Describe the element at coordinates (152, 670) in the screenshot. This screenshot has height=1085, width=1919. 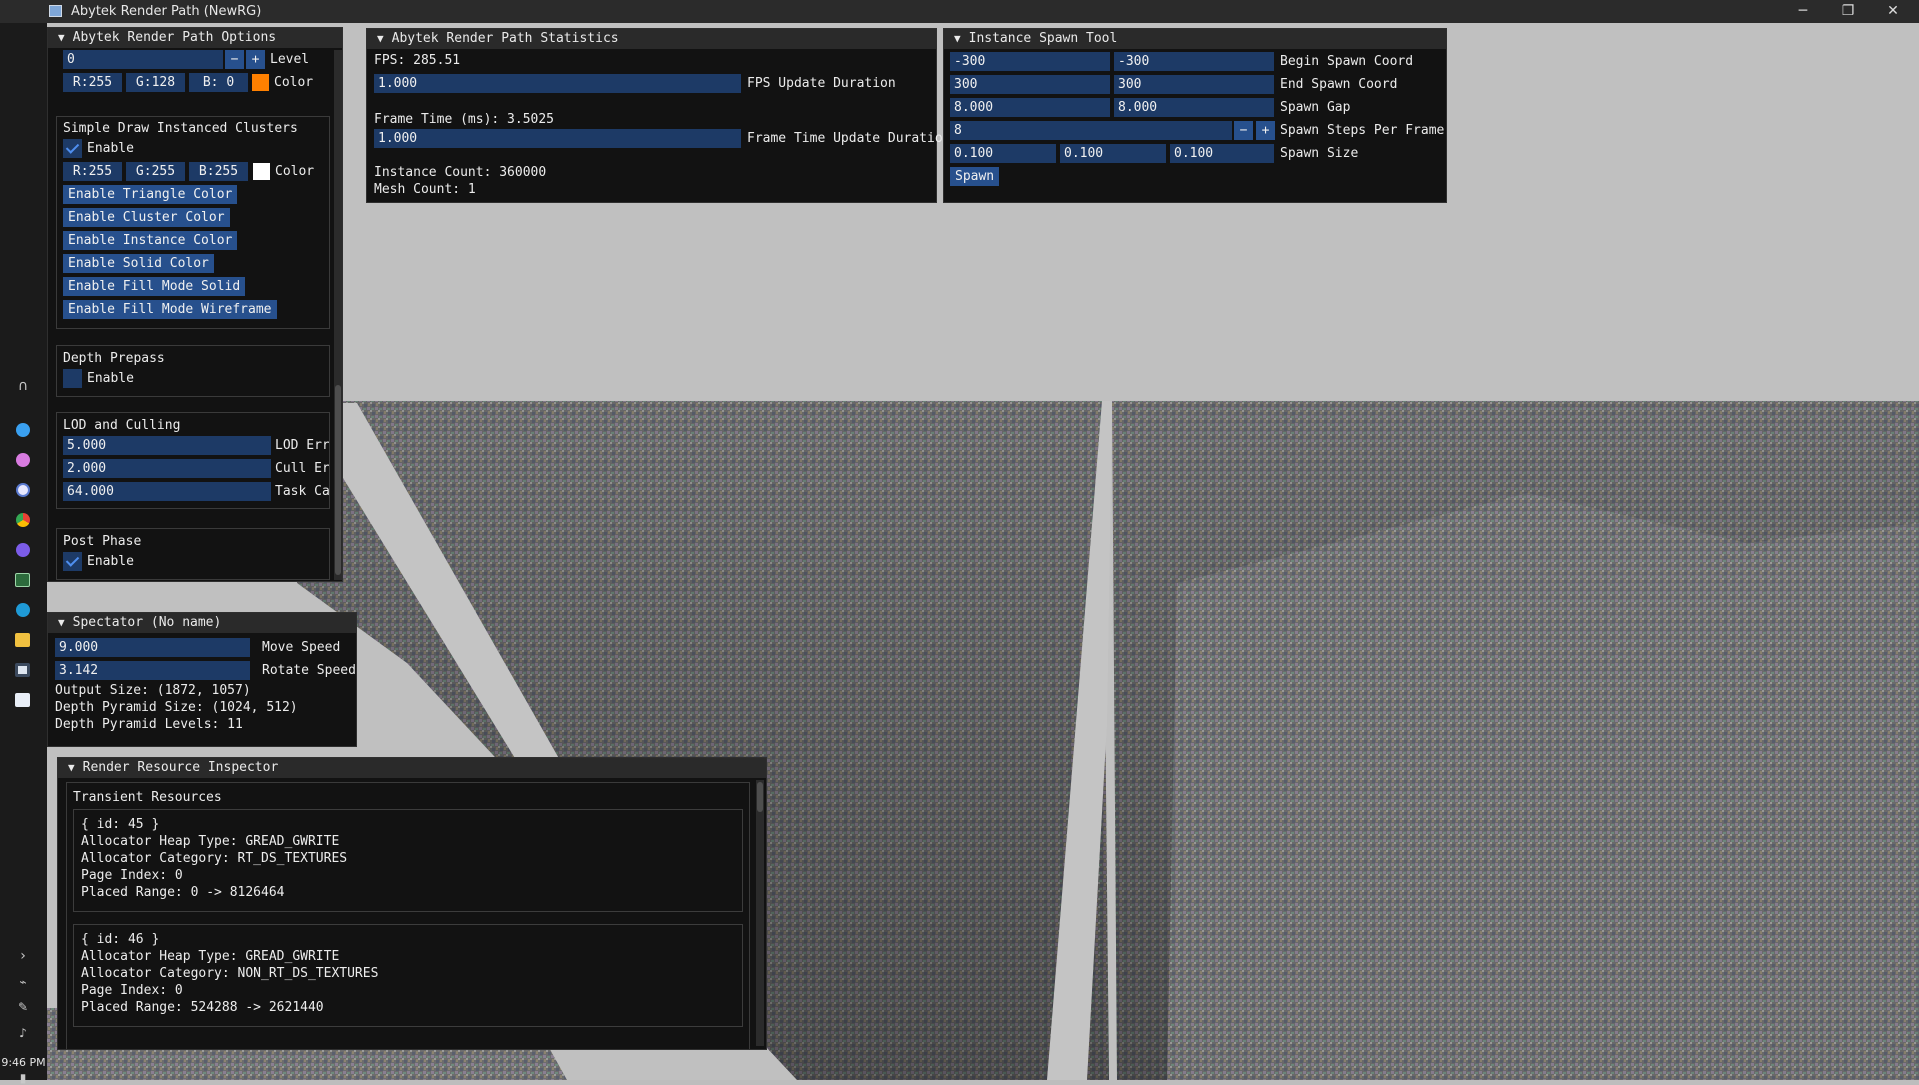
I see `rotate-speed-input: 3.142` at that location.